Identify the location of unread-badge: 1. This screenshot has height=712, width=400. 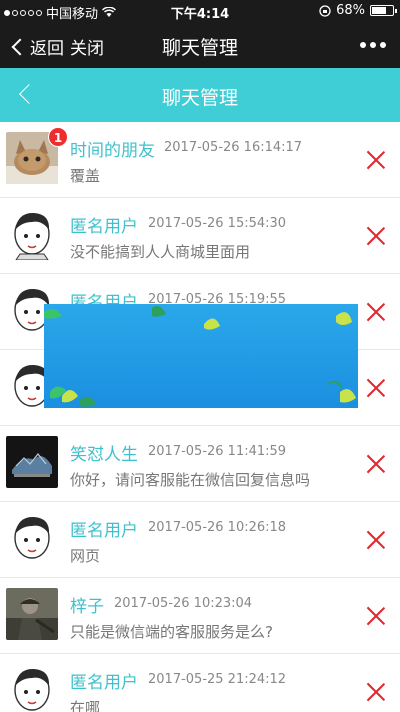
(58, 137).